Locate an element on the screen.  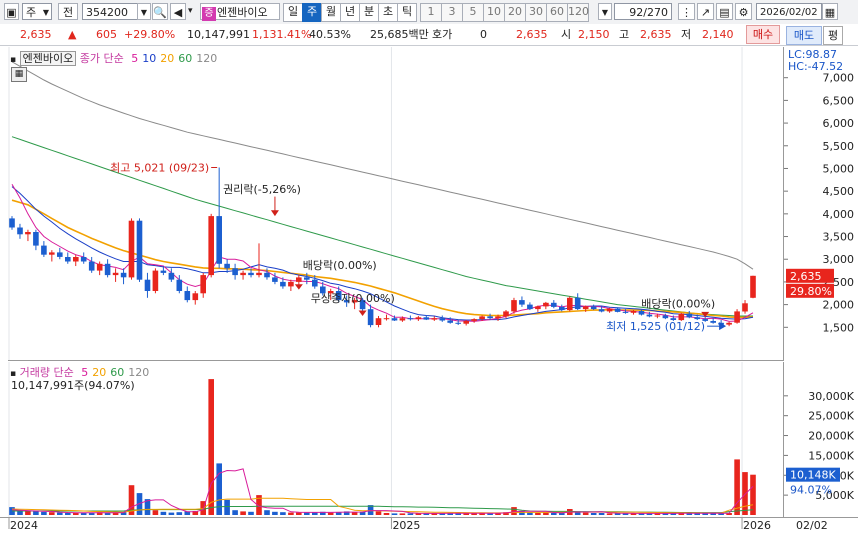
x-axis: 2024 2025 2026 02/02 is located at coordinates (429, 528).